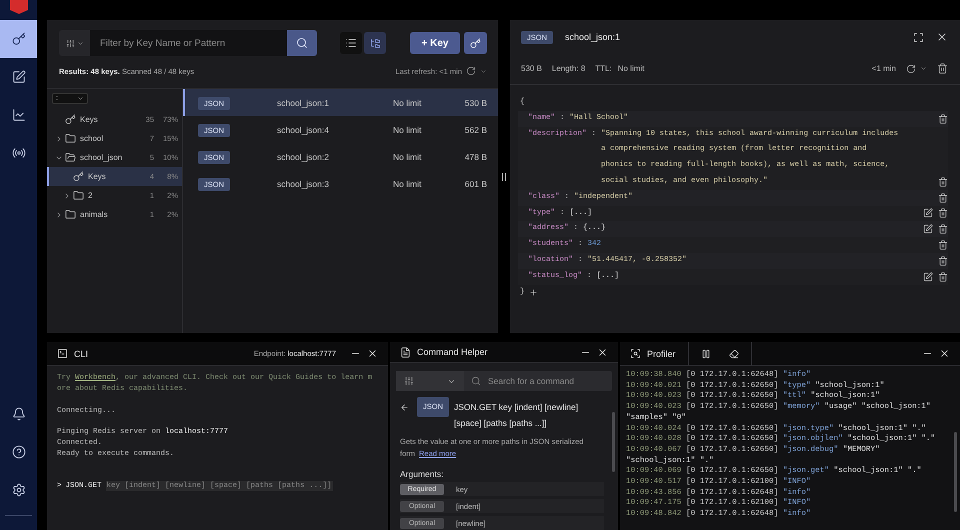  I want to click on tree-view-button, so click(375, 43).